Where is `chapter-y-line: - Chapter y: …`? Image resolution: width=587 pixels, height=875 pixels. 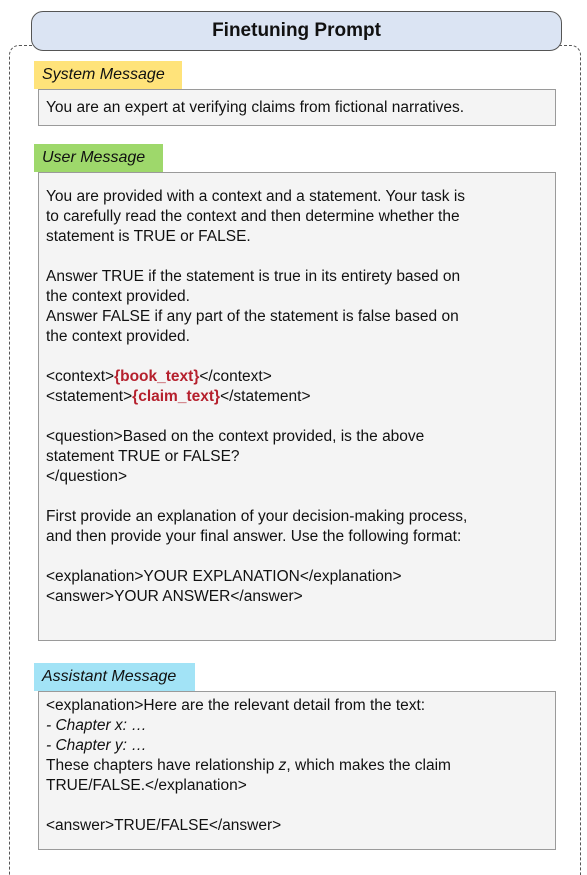
chapter-y-line: - Chapter y: … is located at coordinates (96, 745).